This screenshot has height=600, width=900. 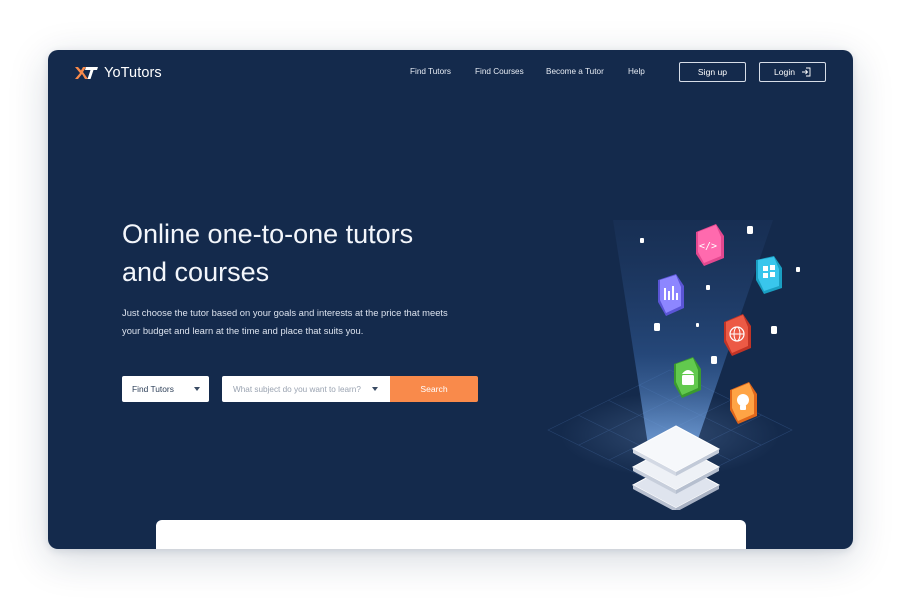 What do you see at coordinates (806, 72) in the screenshot?
I see `login-arrow-icon` at bounding box center [806, 72].